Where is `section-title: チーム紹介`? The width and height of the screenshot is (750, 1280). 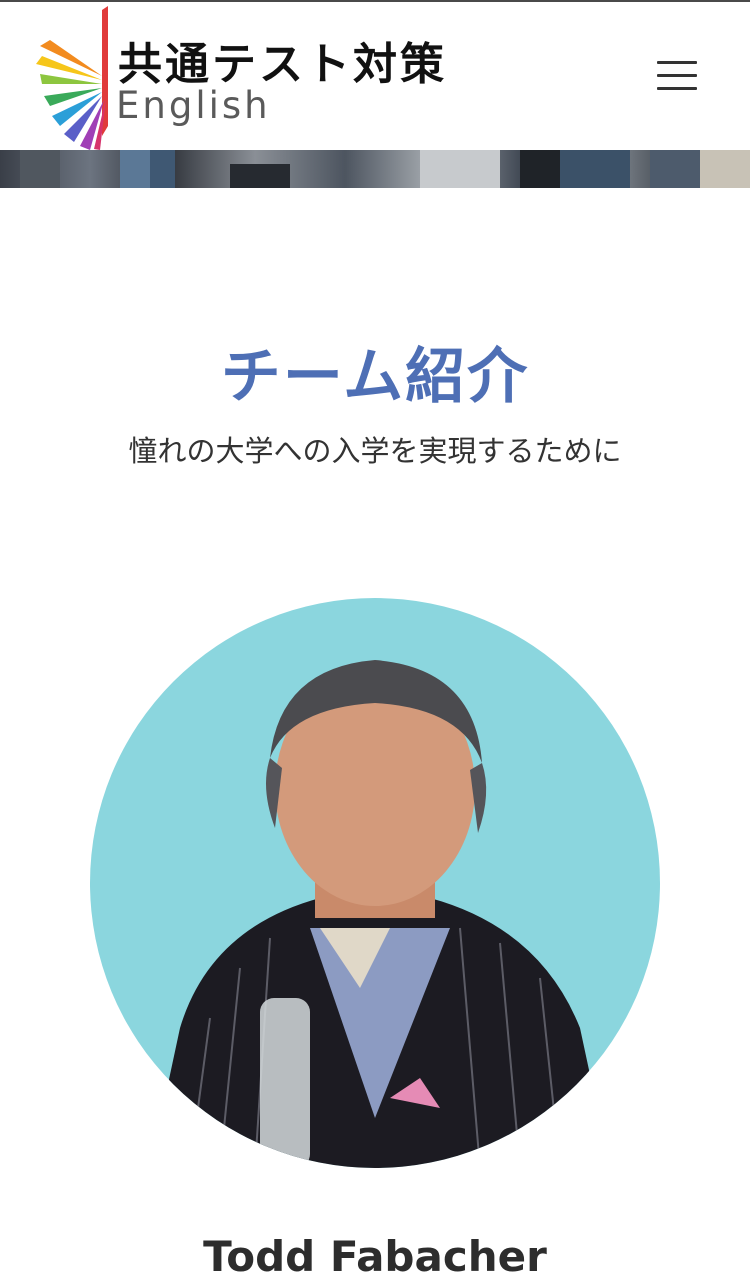
section-title: チーム紹介 is located at coordinates (375, 377).